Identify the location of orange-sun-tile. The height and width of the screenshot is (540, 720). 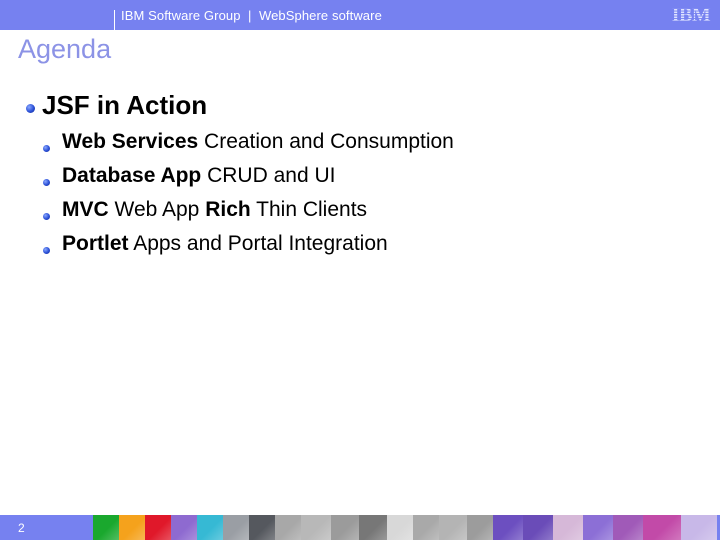
(132, 527).